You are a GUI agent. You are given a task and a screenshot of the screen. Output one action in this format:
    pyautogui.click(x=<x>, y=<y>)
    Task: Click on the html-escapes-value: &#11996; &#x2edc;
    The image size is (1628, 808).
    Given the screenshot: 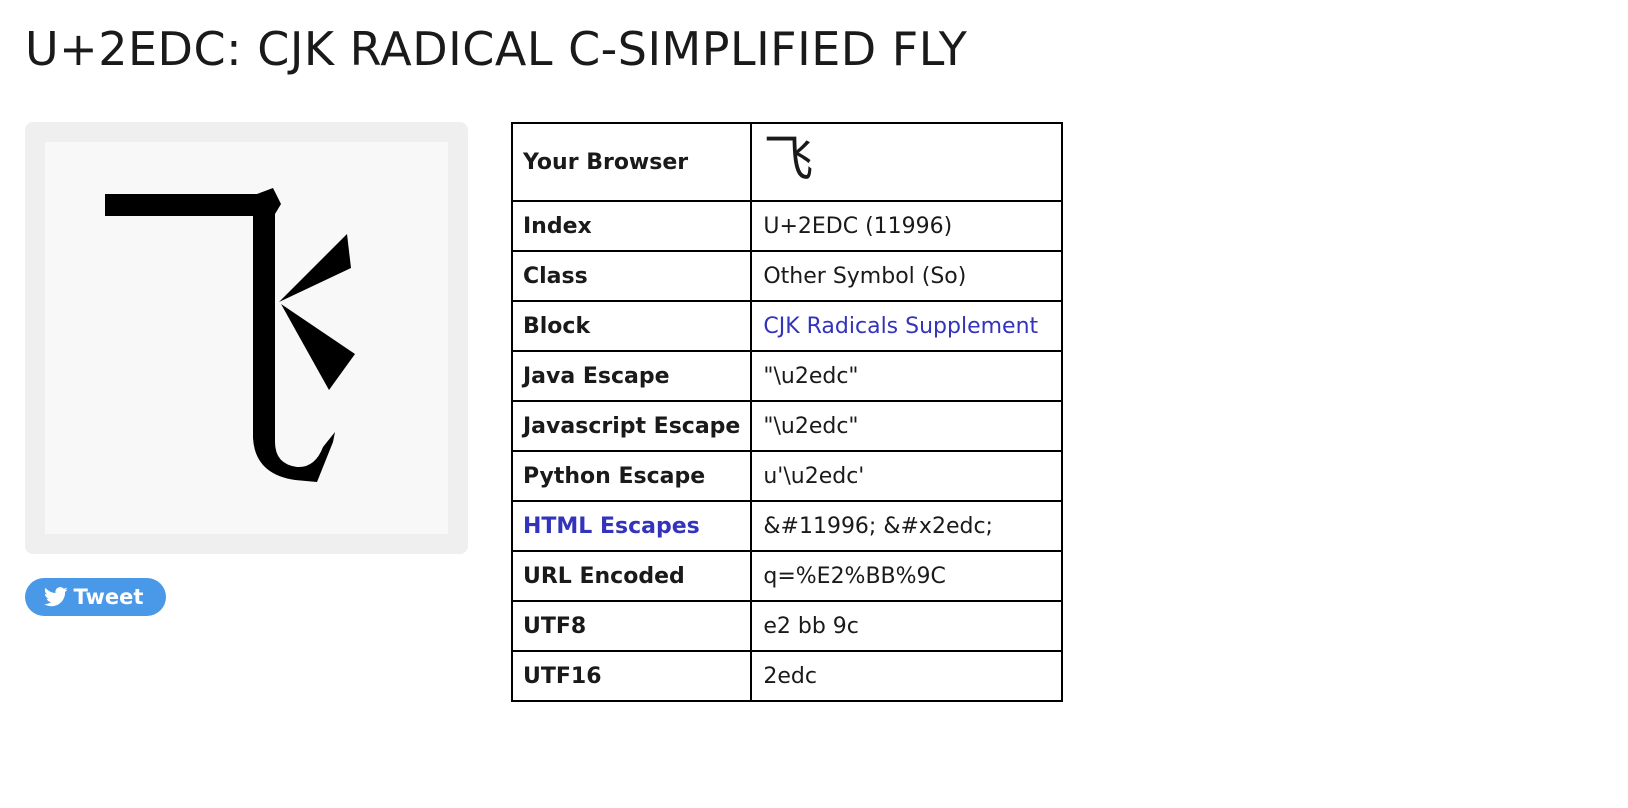 What is the action you would take?
    pyautogui.click(x=907, y=526)
    